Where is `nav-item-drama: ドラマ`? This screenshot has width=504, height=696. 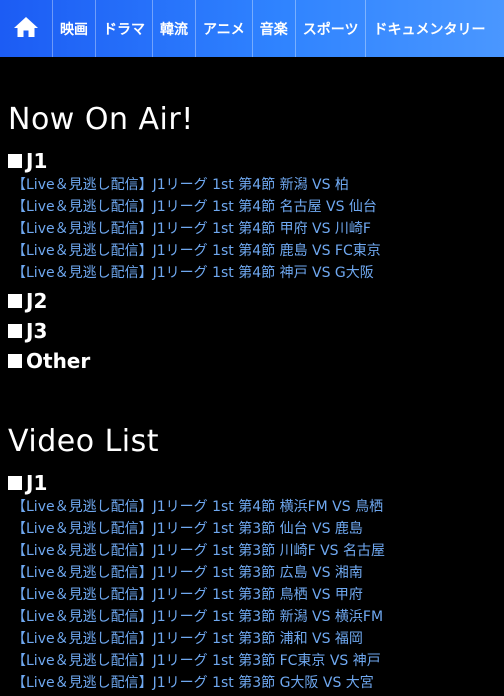
nav-item-drama: ドラマ is located at coordinates (123, 28).